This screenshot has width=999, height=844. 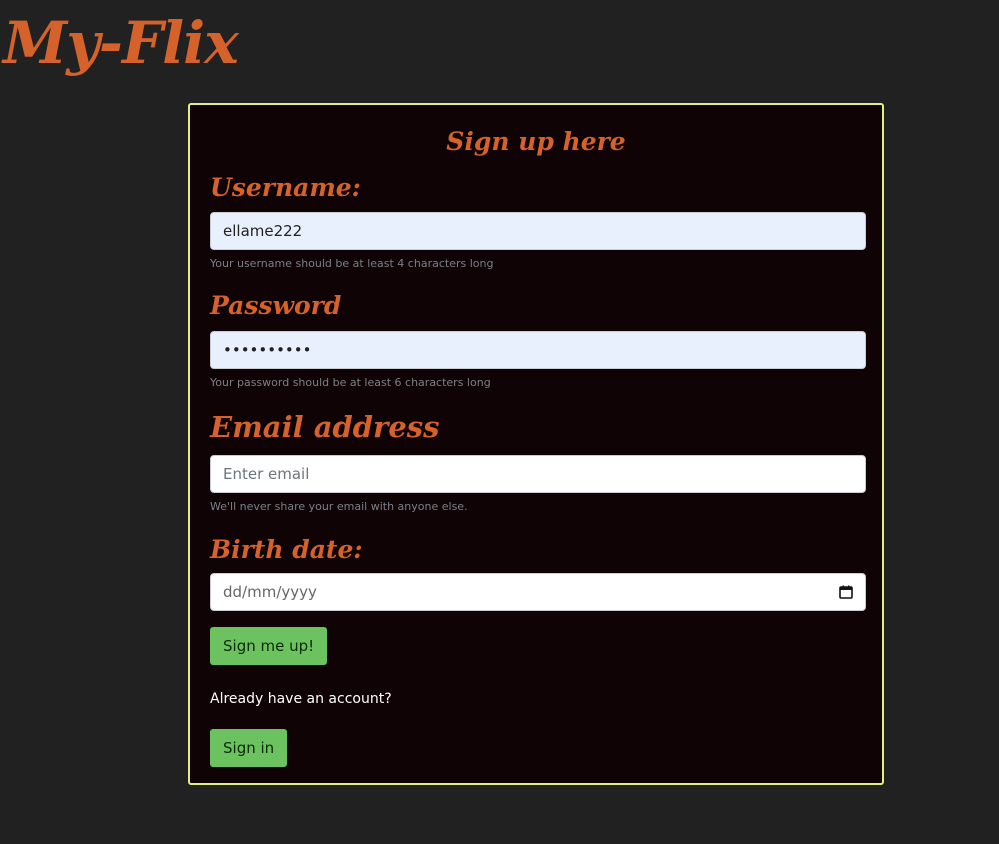 What do you see at coordinates (270, 592) in the screenshot?
I see `birthdate-placeholder: dd/mm/yyyy` at bounding box center [270, 592].